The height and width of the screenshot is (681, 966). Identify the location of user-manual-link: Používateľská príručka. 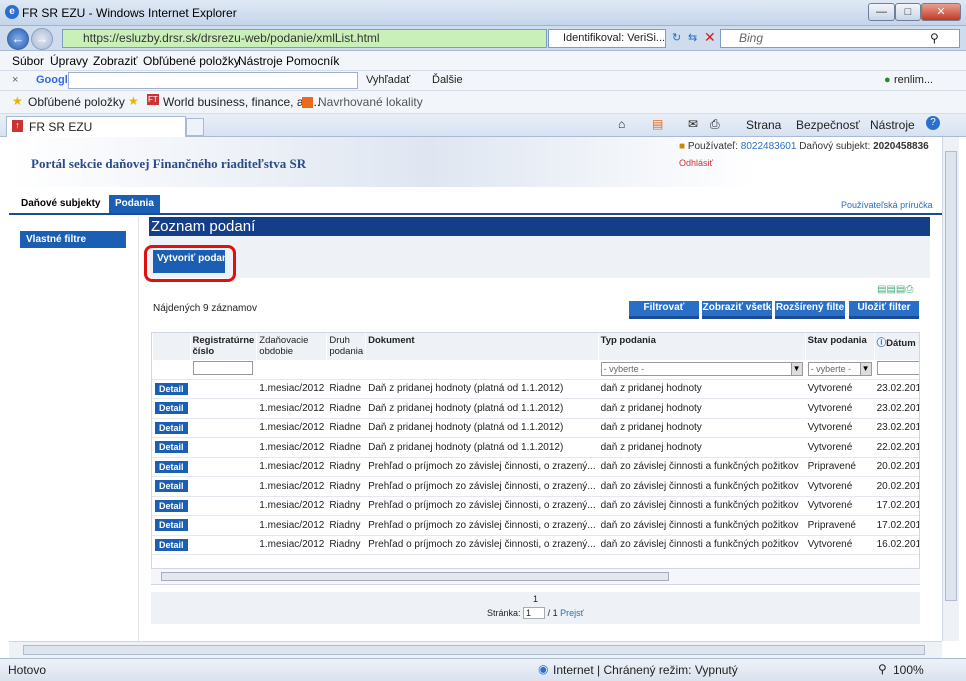
(887, 205).